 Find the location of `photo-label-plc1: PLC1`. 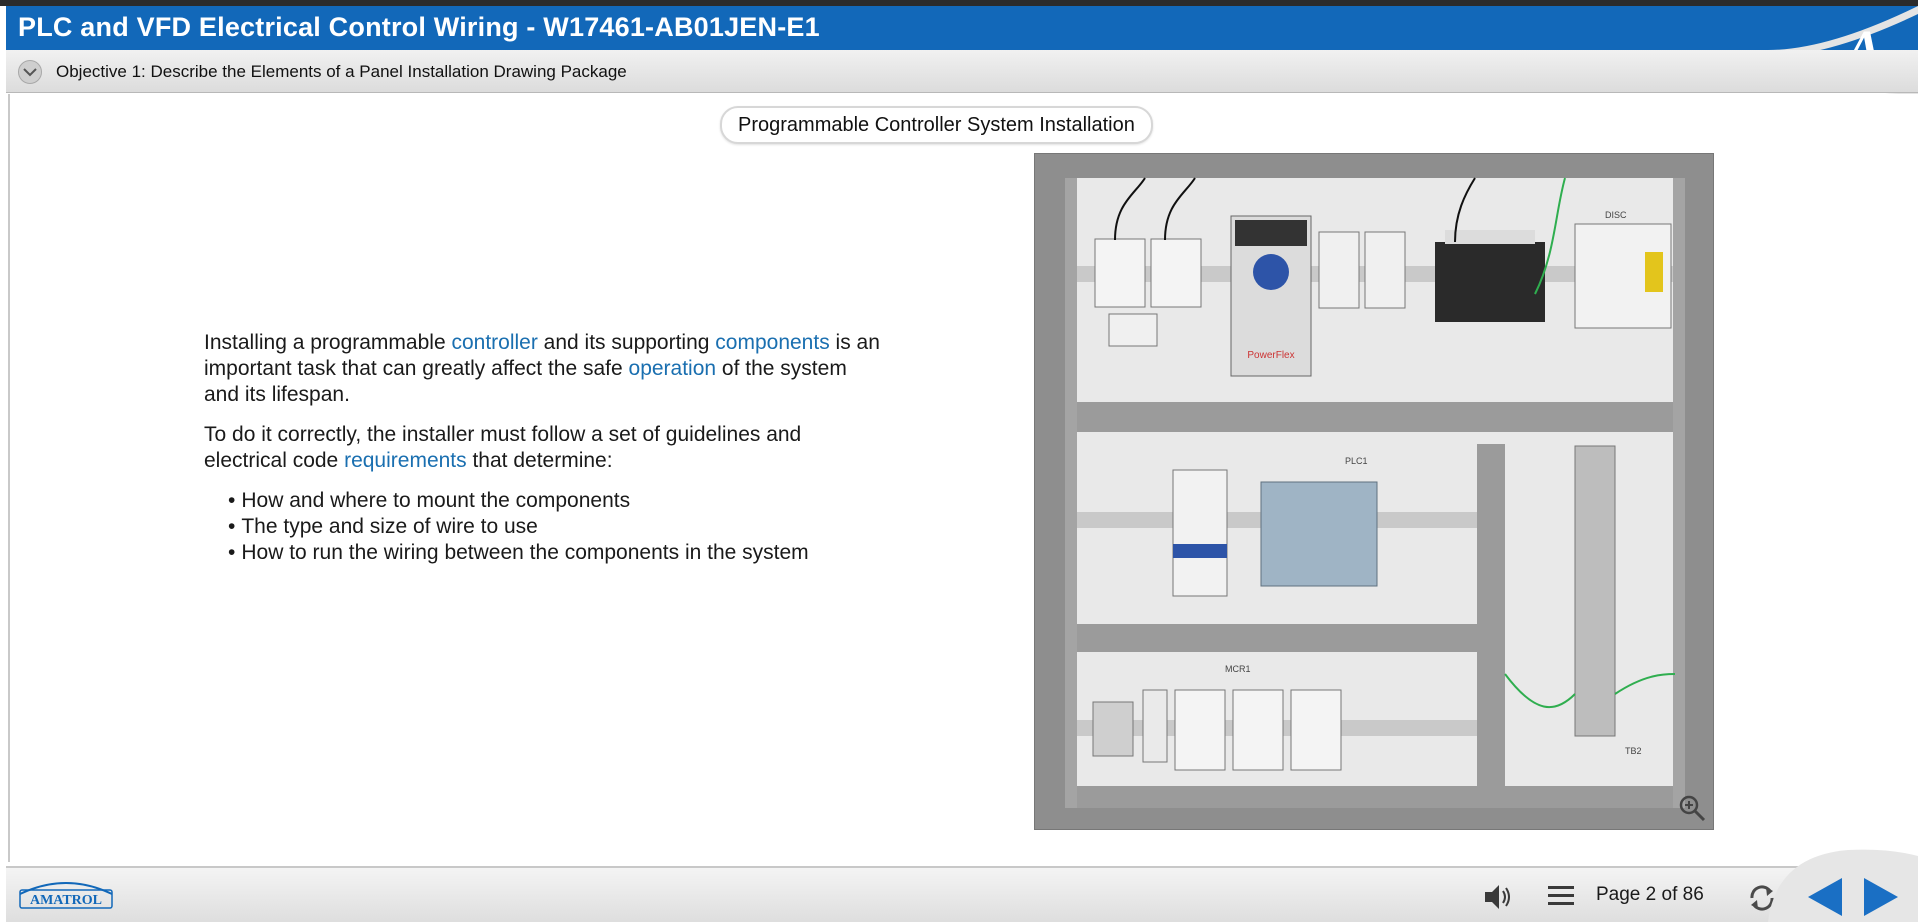

photo-label-plc1: PLC1 is located at coordinates (1356, 461).